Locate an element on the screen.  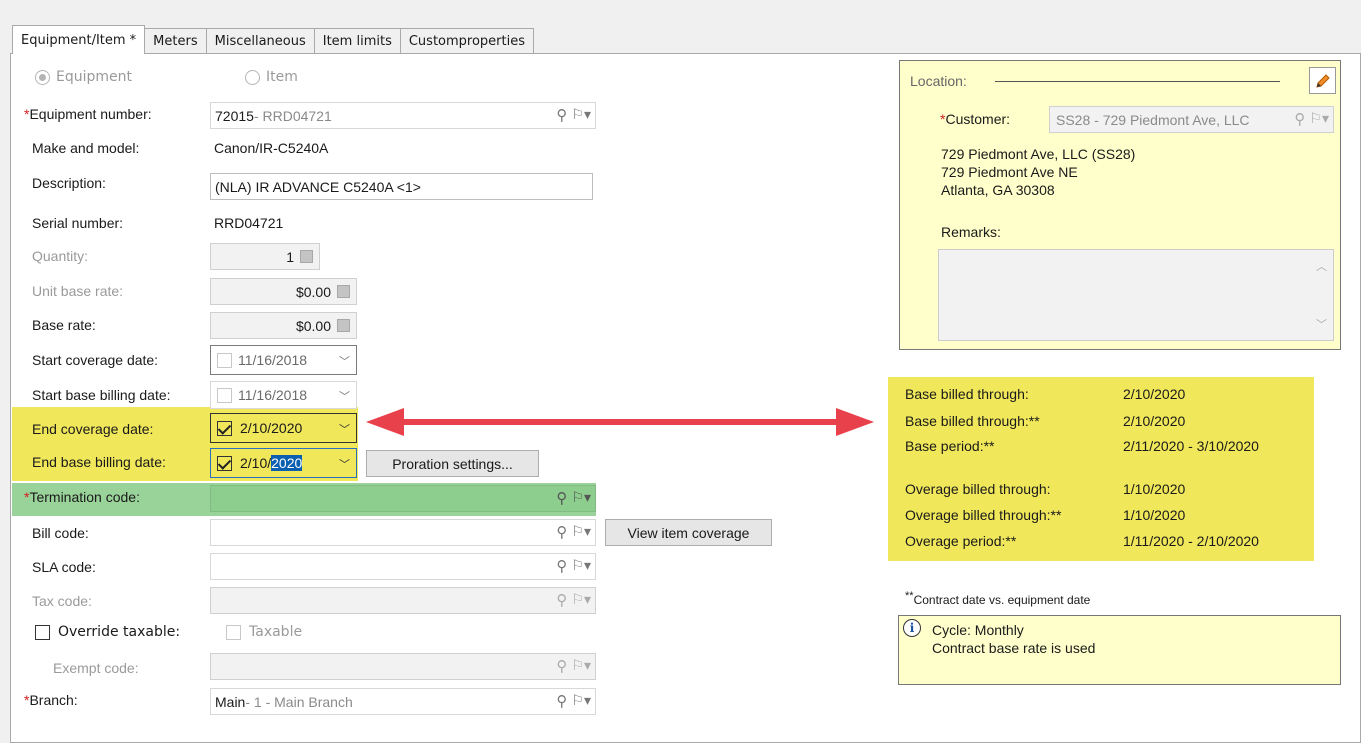
base-billed-contract-label: Base billed through:** is located at coordinates (972, 421).